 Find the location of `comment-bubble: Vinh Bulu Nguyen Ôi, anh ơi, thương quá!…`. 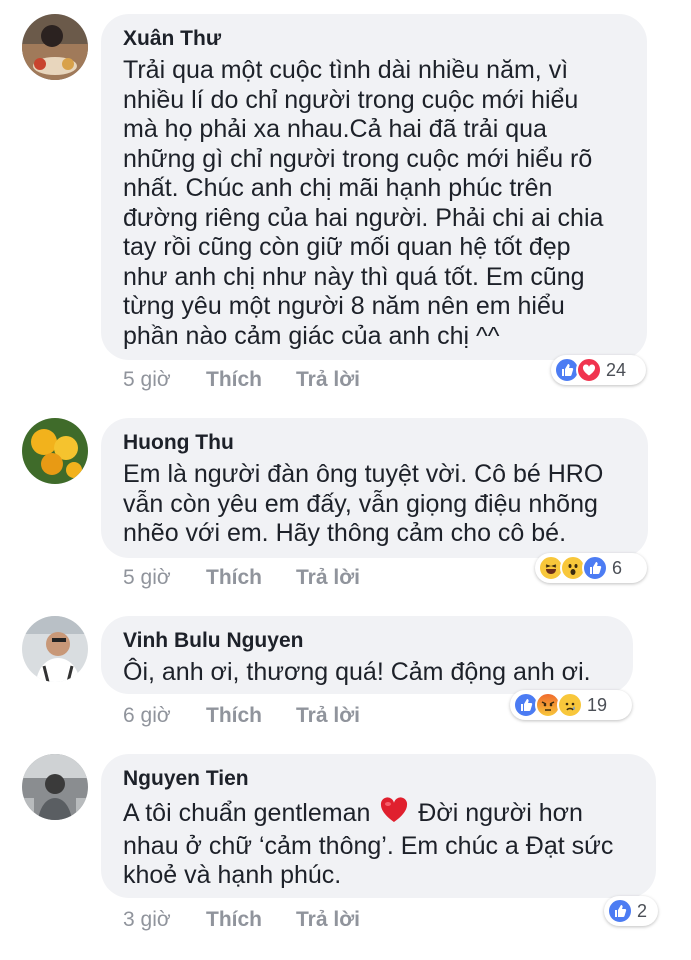

comment-bubble: Vinh Bulu Nguyen Ôi, anh ơi, thương quá!… is located at coordinates (367, 655).